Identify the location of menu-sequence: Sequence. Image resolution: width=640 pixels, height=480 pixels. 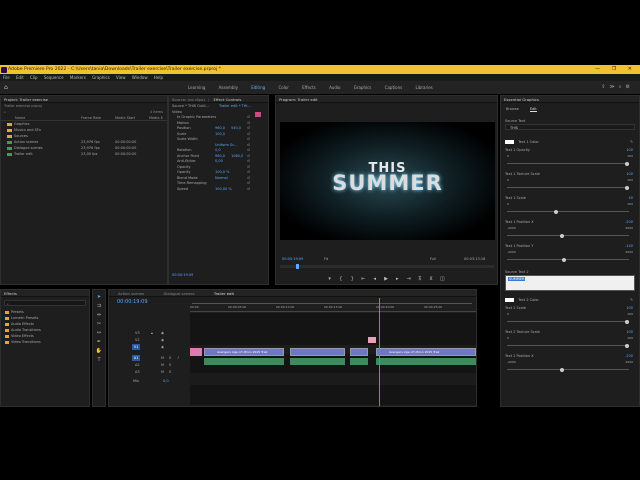
(54, 77).